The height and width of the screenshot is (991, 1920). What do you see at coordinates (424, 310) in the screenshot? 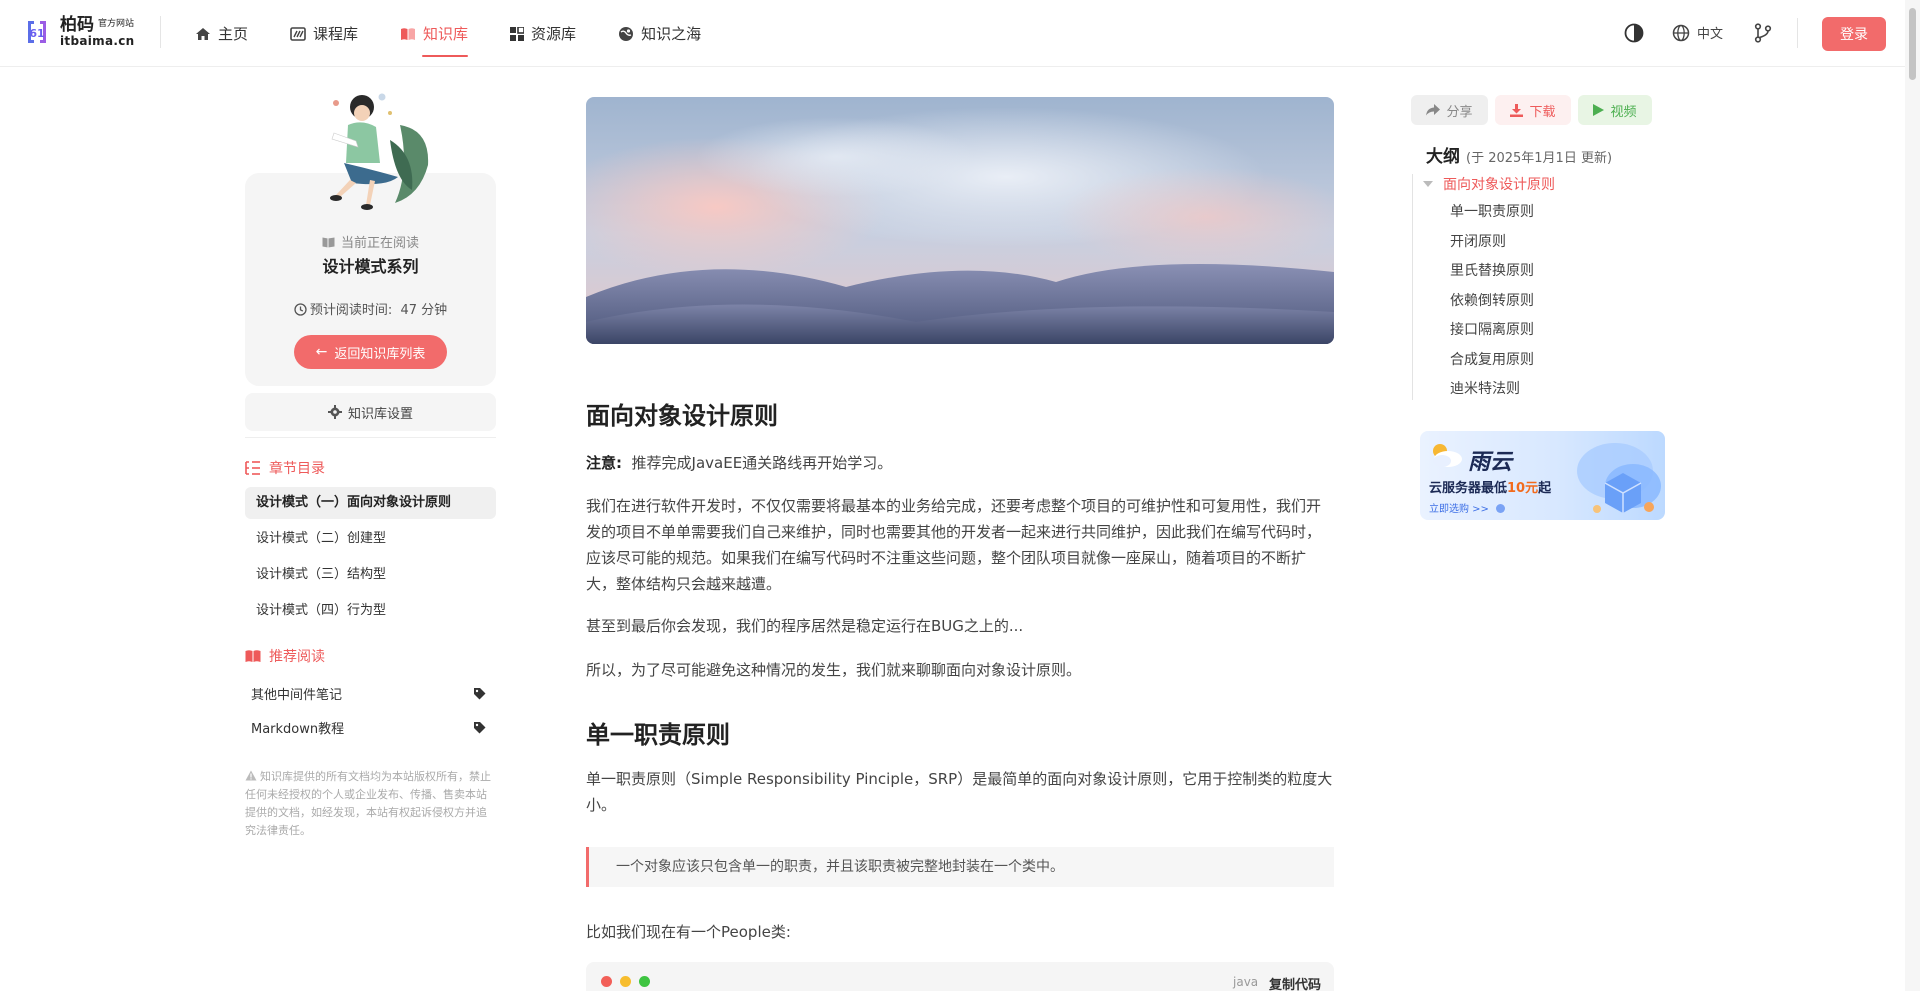
I see `reading-time-value: 47 分钟` at bounding box center [424, 310].